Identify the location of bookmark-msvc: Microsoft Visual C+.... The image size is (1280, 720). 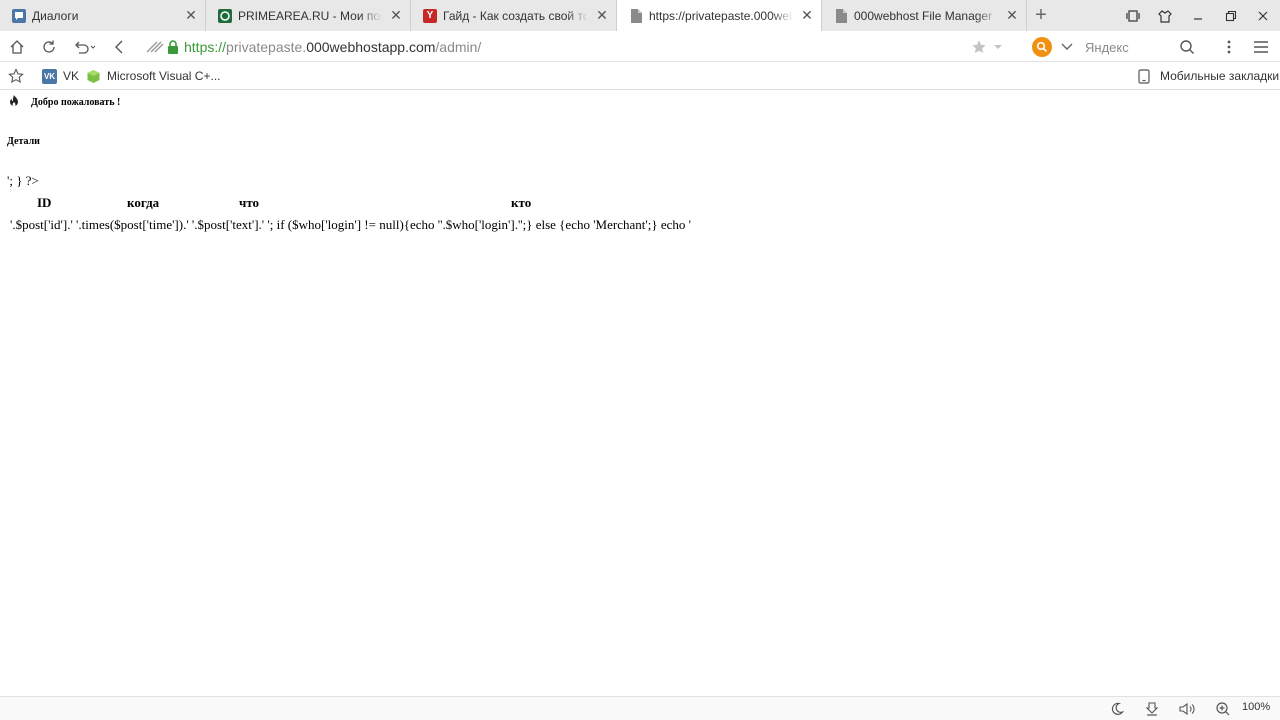
(153, 76).